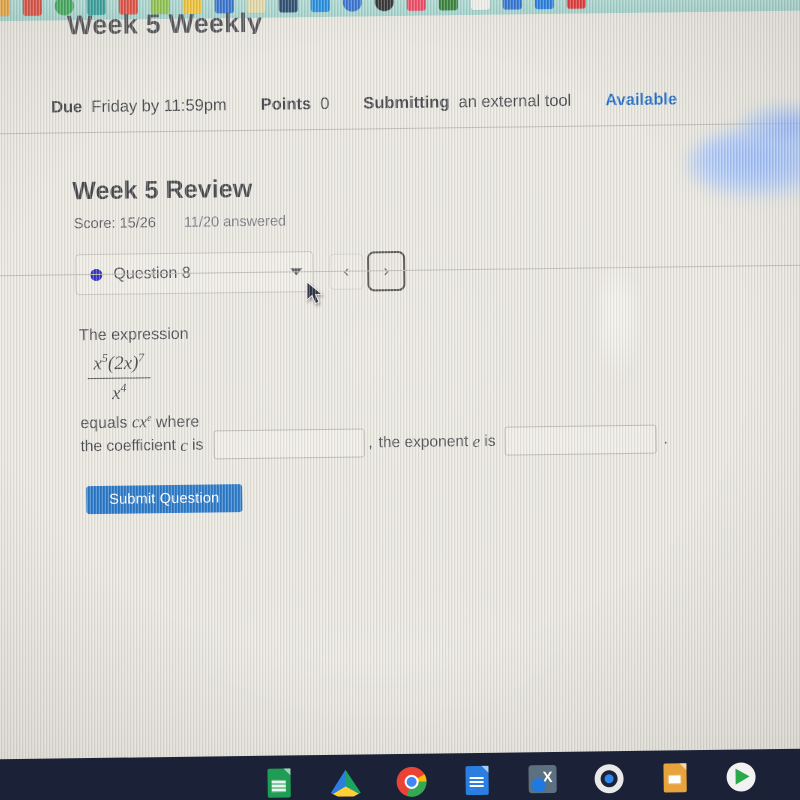 Image resolution: width=800 pixels, height=800 pixels. What do you see at coordinates (641, 100) in the screenshot?
I see `available-label: Available` at bounding box center [641, 100].